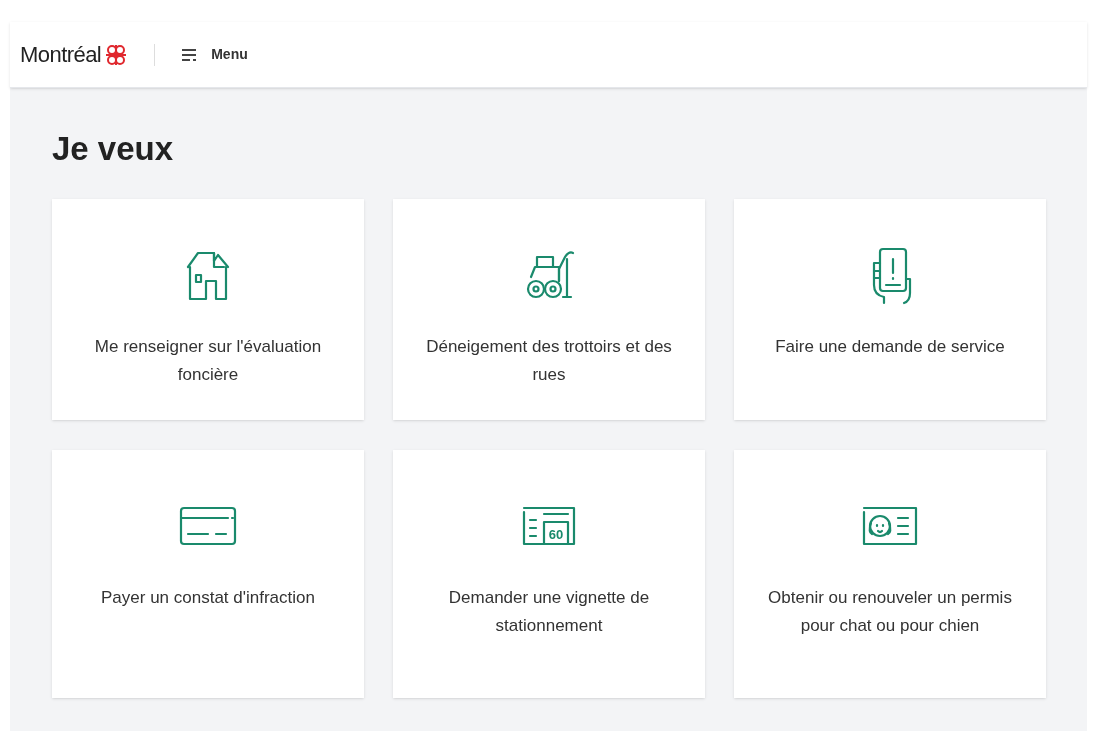 The height and width of the screenshot is (731, 1097). What do you see at coordinates (208, 309) in the screenshot?
I see `service-card: Me renseigner sur l'évaluation foncière` at bounding box center [208, 309].